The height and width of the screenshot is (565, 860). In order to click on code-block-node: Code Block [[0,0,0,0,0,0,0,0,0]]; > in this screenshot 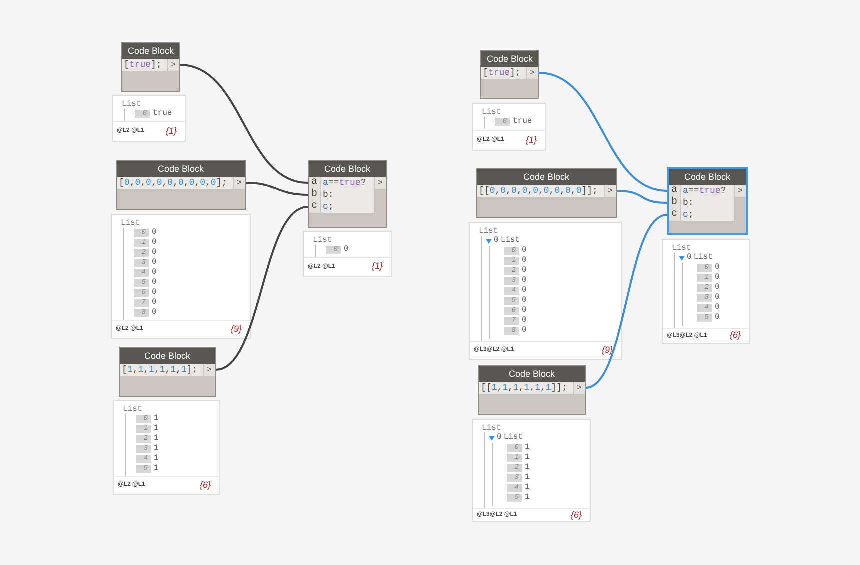, I will do `click(546, 193)`.